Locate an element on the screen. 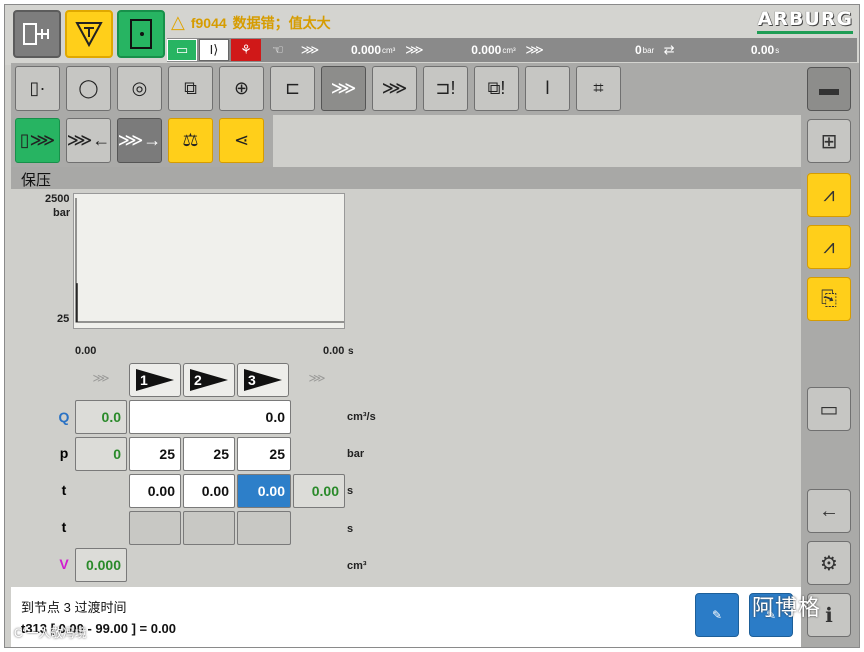 This screenshot has width=864, height=652. notes-button: ⎘ is located at coordinates (829, 299).